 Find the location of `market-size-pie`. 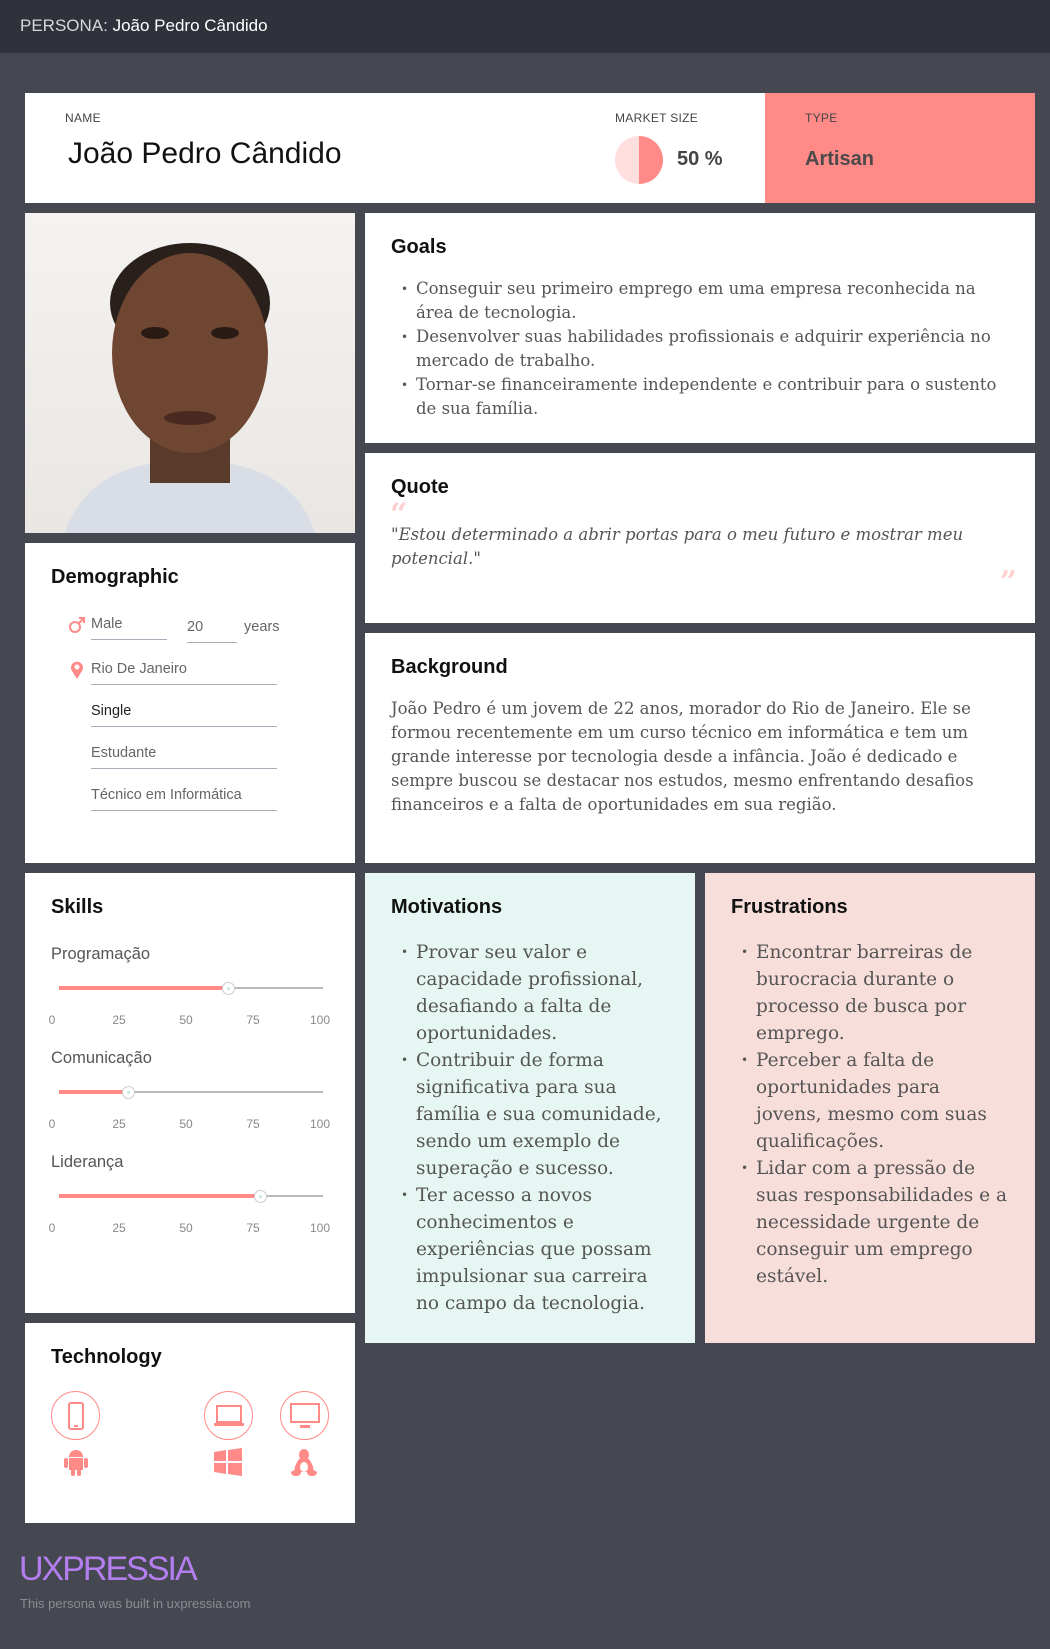

market-size-pie is located at coordinates (639, 160).